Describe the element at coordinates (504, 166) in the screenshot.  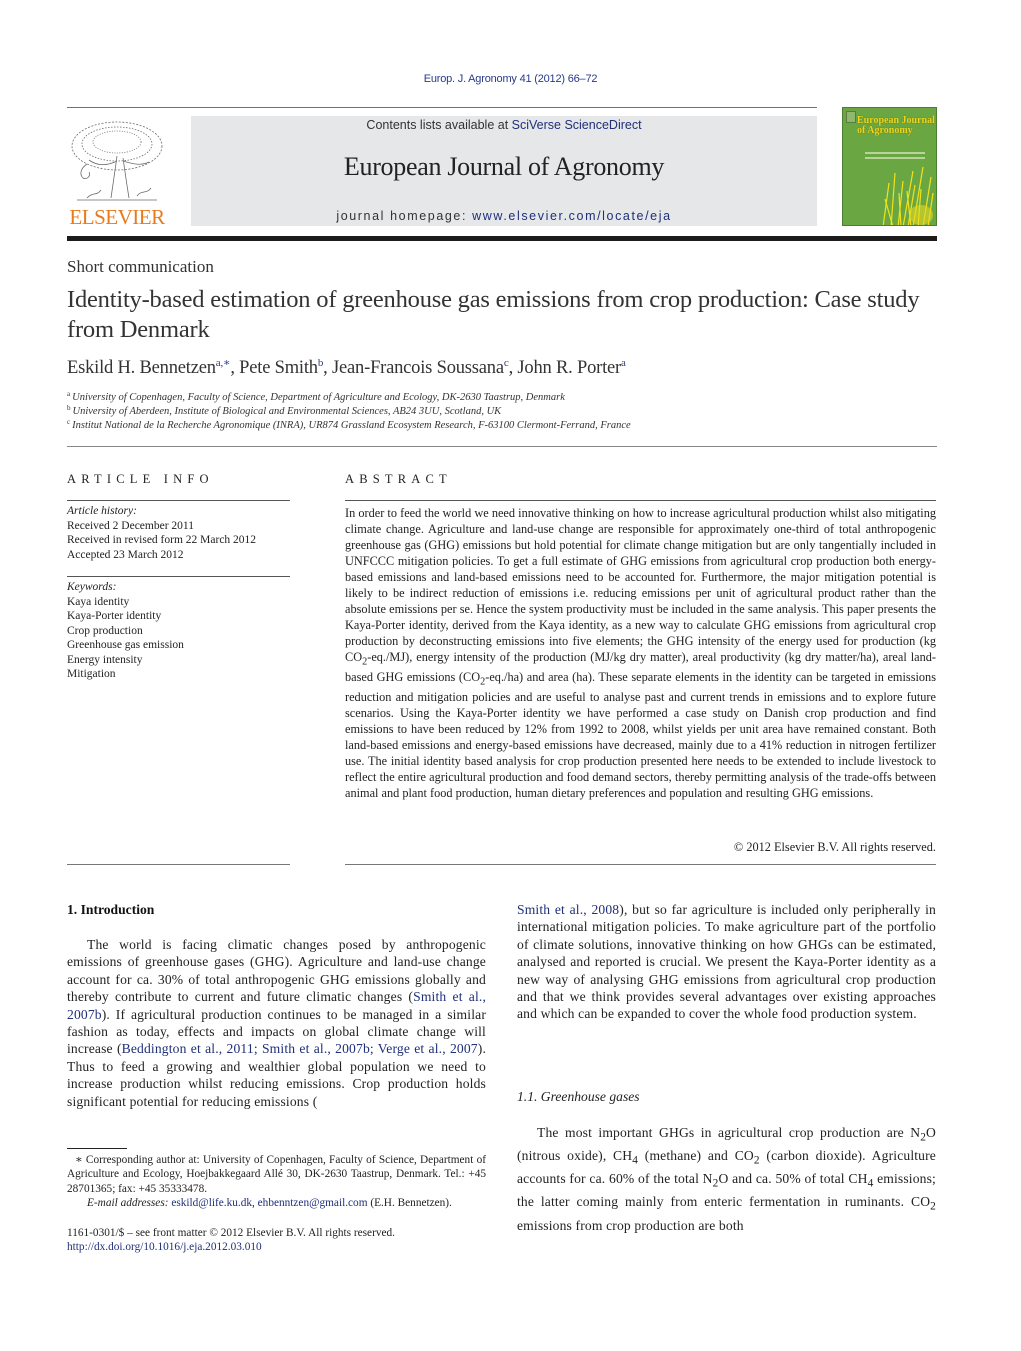
I see `journal-title: European Journal of Agronomy` at that location.